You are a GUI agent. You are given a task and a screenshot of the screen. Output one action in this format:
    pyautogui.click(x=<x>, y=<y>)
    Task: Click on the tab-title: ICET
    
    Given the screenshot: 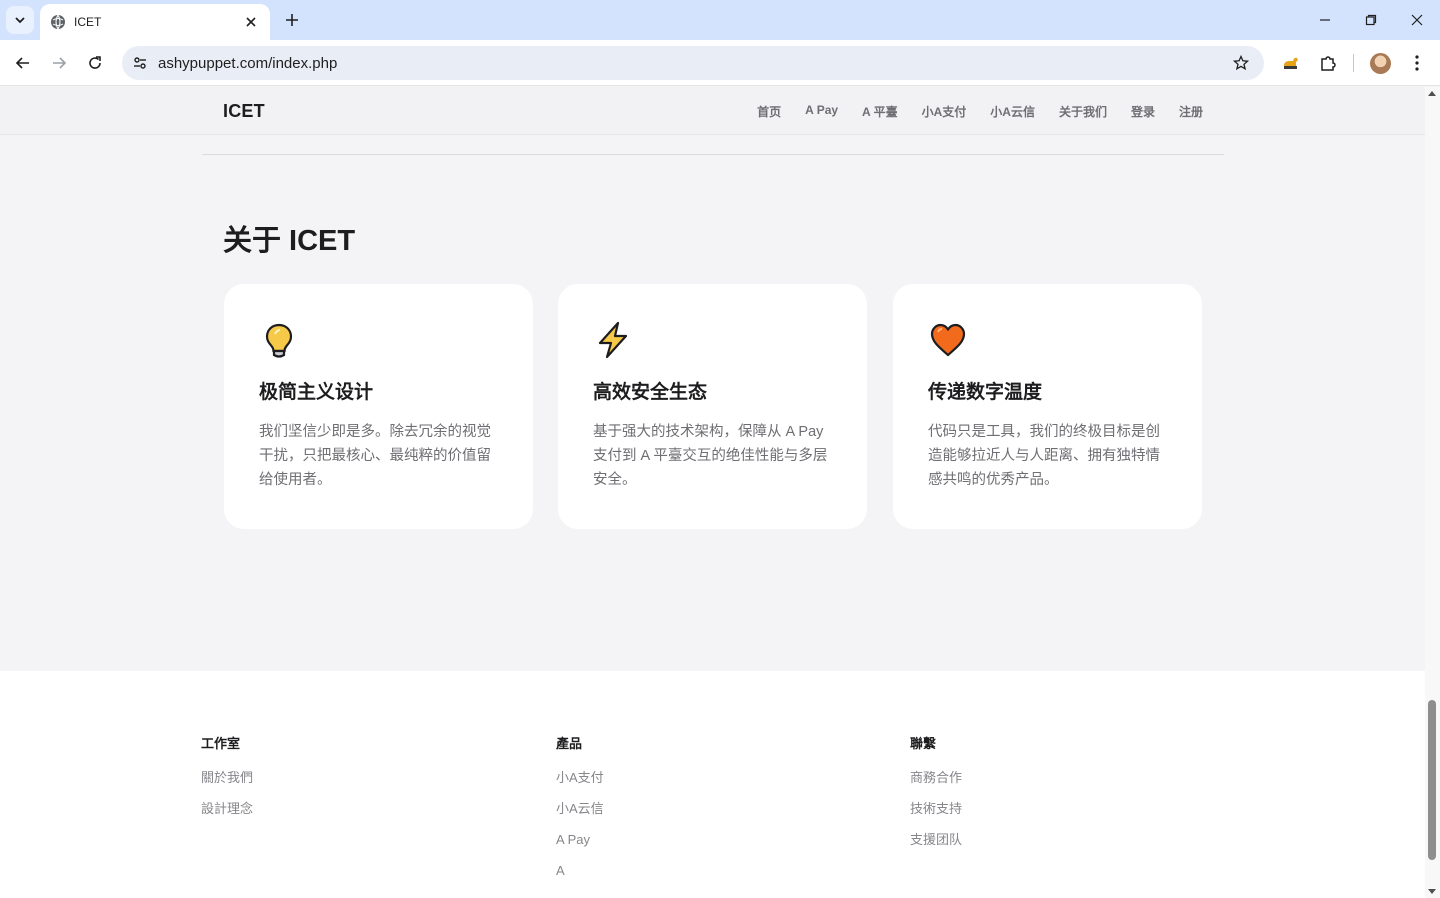 What is the action you would take?
    pyautogui.click(x=88, y=22)
    